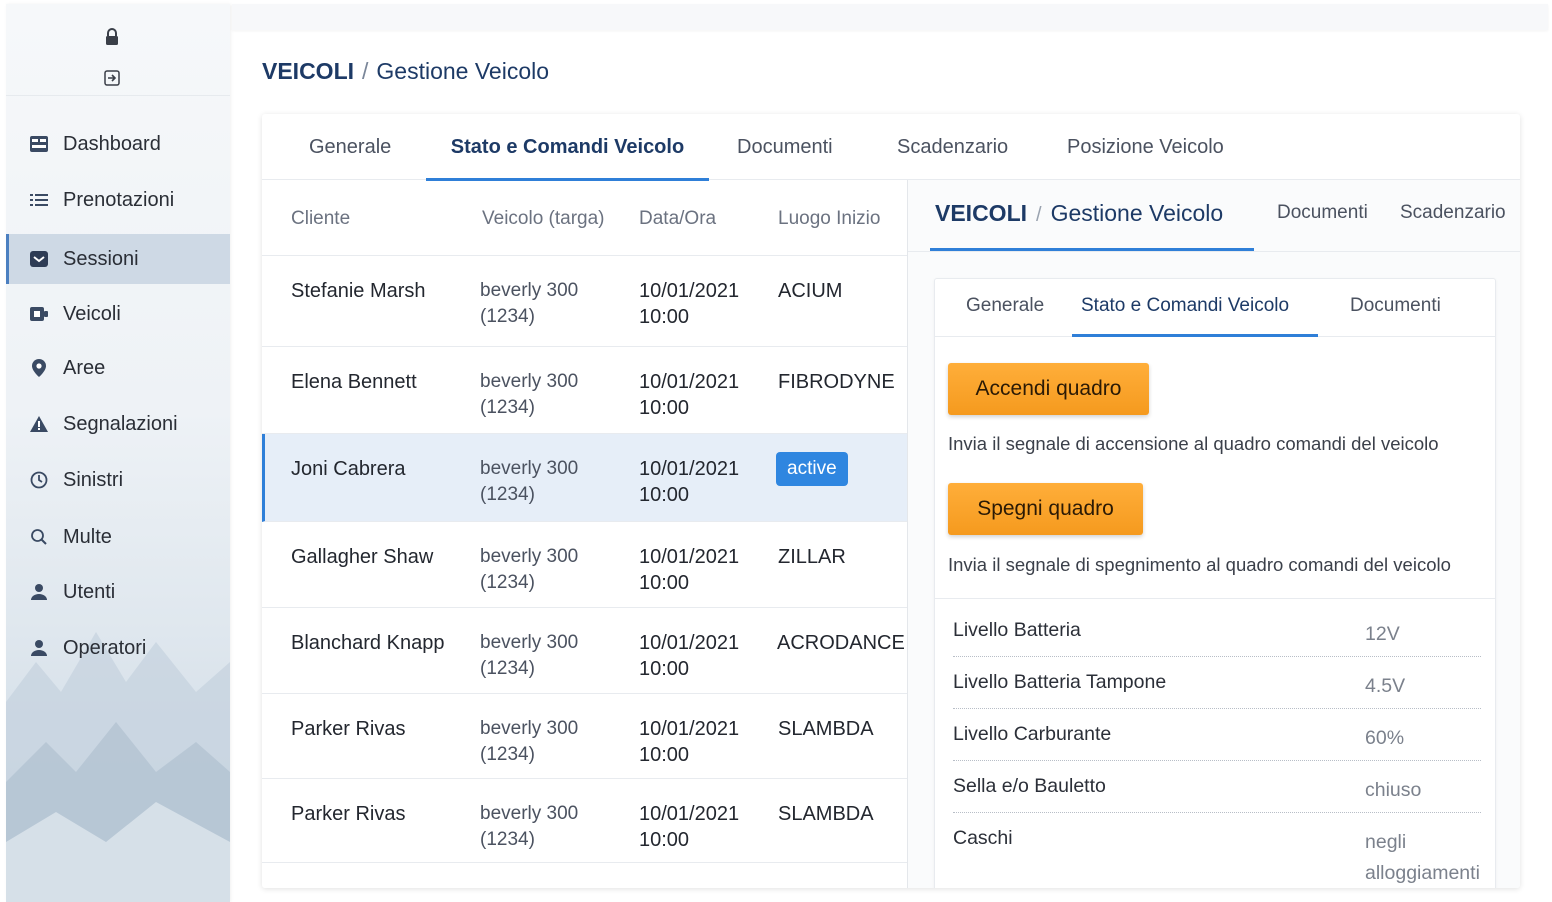  Describe the element at coordinates (1453, 213) in the screenshot. I see `panel-tab-scadenzario: Scadenzario` at that location.